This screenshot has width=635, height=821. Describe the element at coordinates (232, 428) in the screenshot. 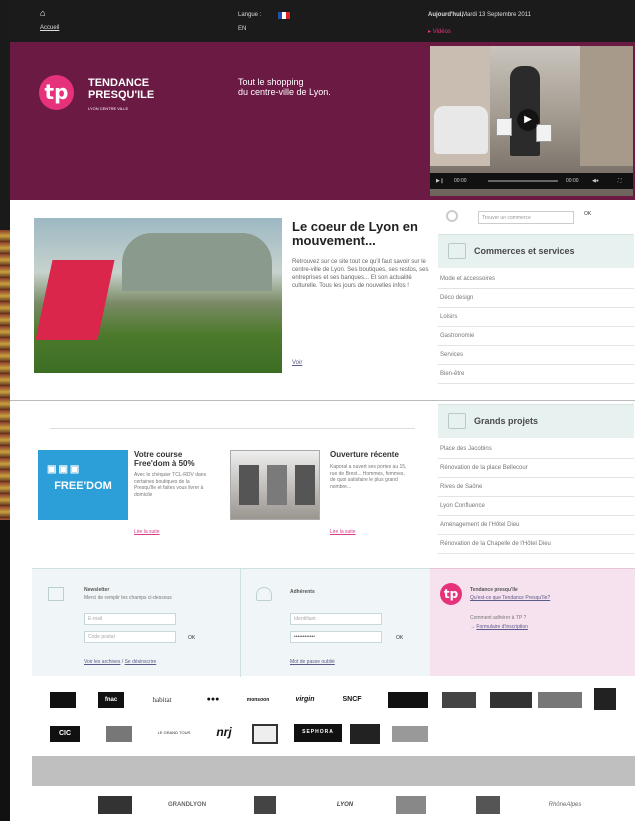

I see `promo-divider` at that location.